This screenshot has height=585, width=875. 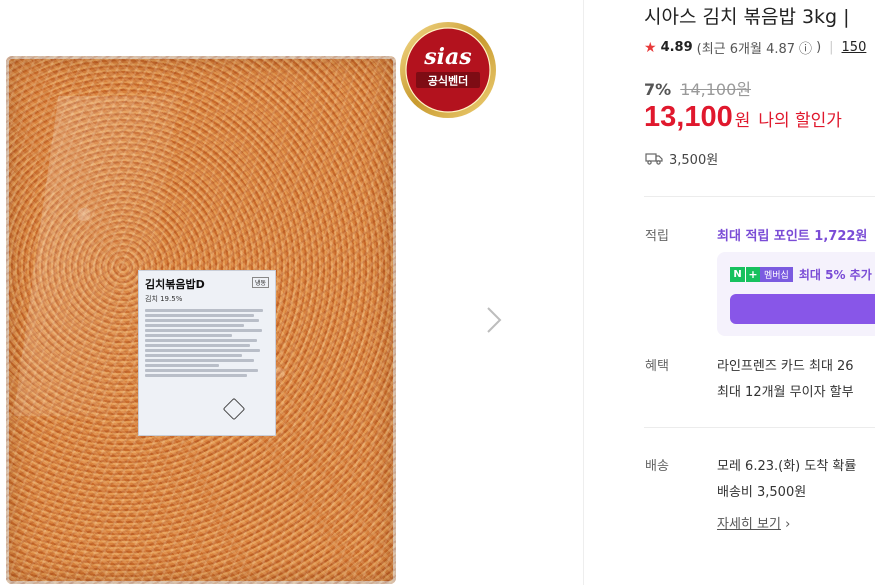 I want to click on shipping-fee-row: 3,500원, so click(x=681, y=158).